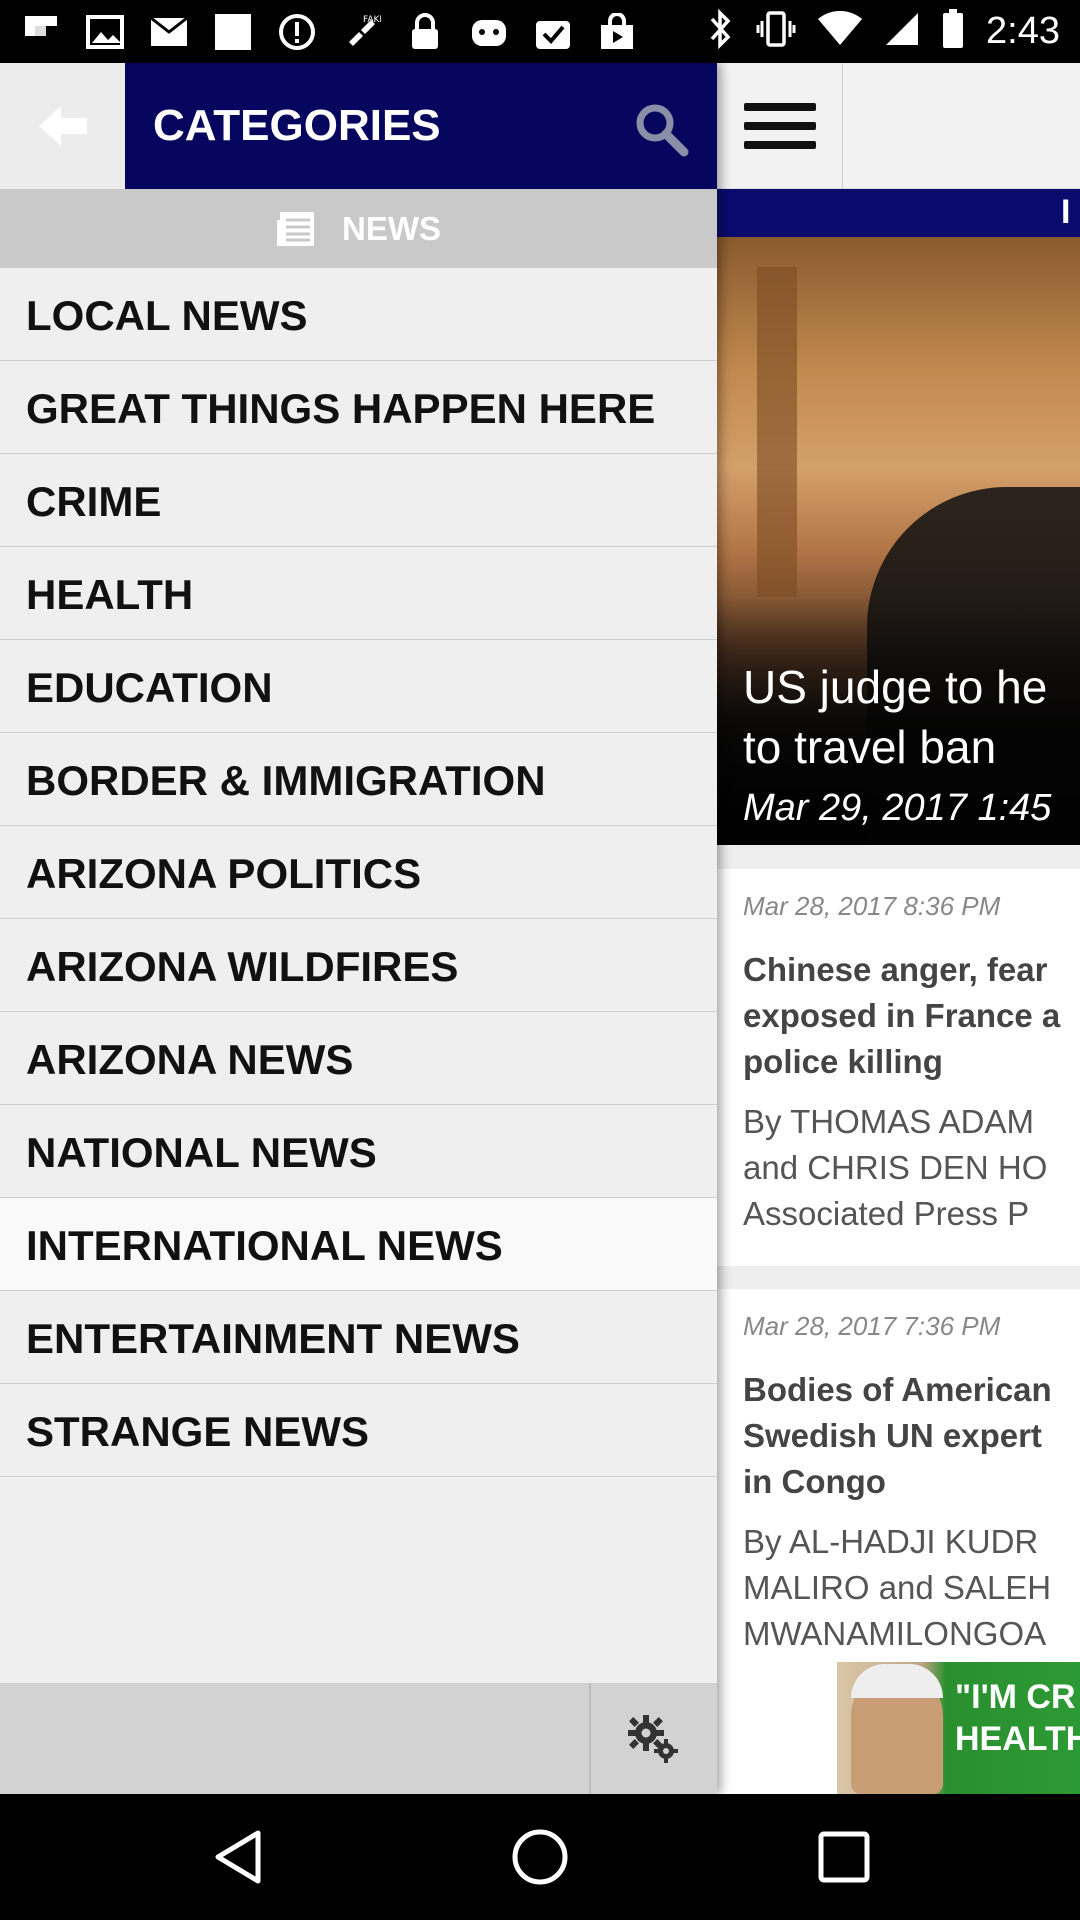 This screenshot has height=1920, width=1080. Describe the element at coordinates (361, 32) in the screenshot. I see `fake-gps-icon: FAKE` at that location.